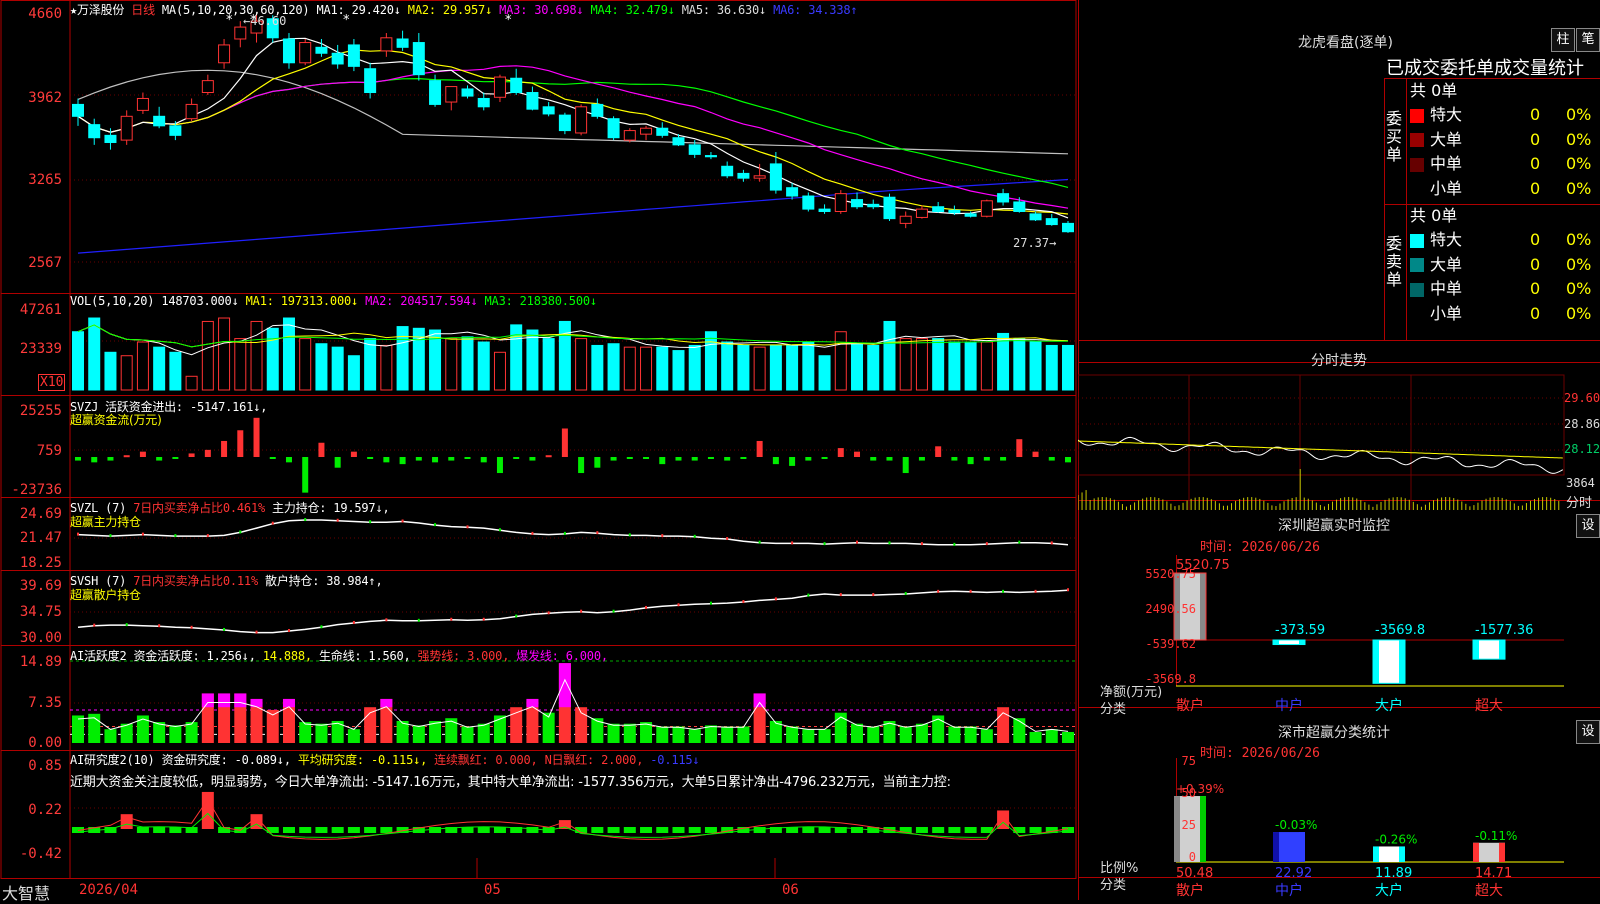 The height and width of the screenshot is (904, 1600). I want to click on class-change-2: -0.26%, so click(1396, 839).